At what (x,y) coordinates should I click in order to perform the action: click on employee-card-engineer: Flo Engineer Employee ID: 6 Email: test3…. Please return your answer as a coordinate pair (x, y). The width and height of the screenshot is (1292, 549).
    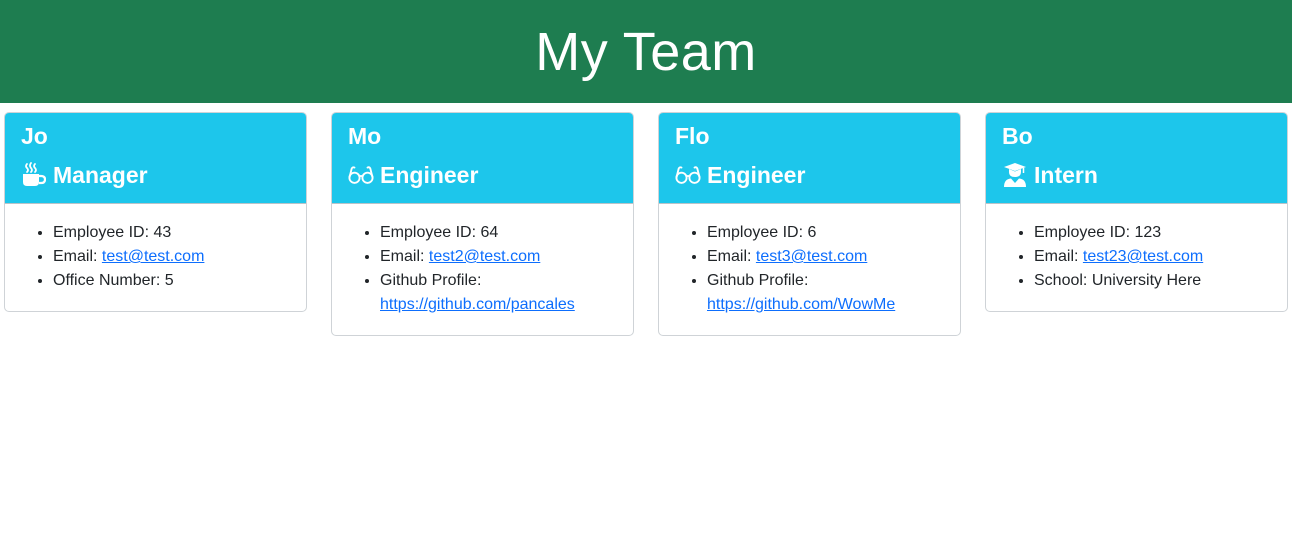
    Looking at the image, I should click on (809, 224).